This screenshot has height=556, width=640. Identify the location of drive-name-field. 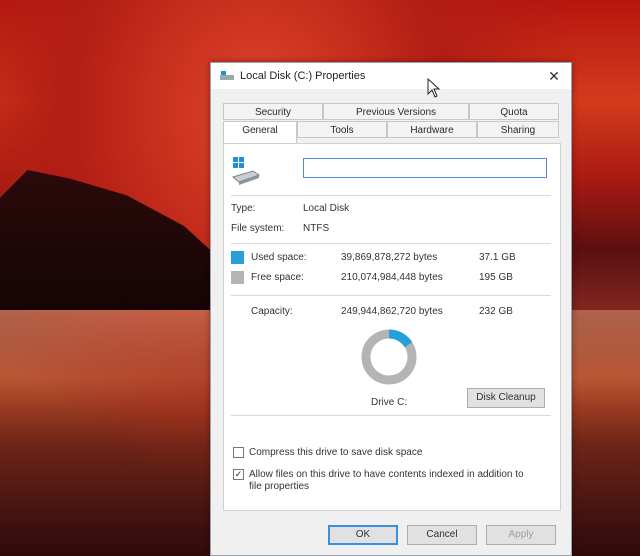
(425, 168).